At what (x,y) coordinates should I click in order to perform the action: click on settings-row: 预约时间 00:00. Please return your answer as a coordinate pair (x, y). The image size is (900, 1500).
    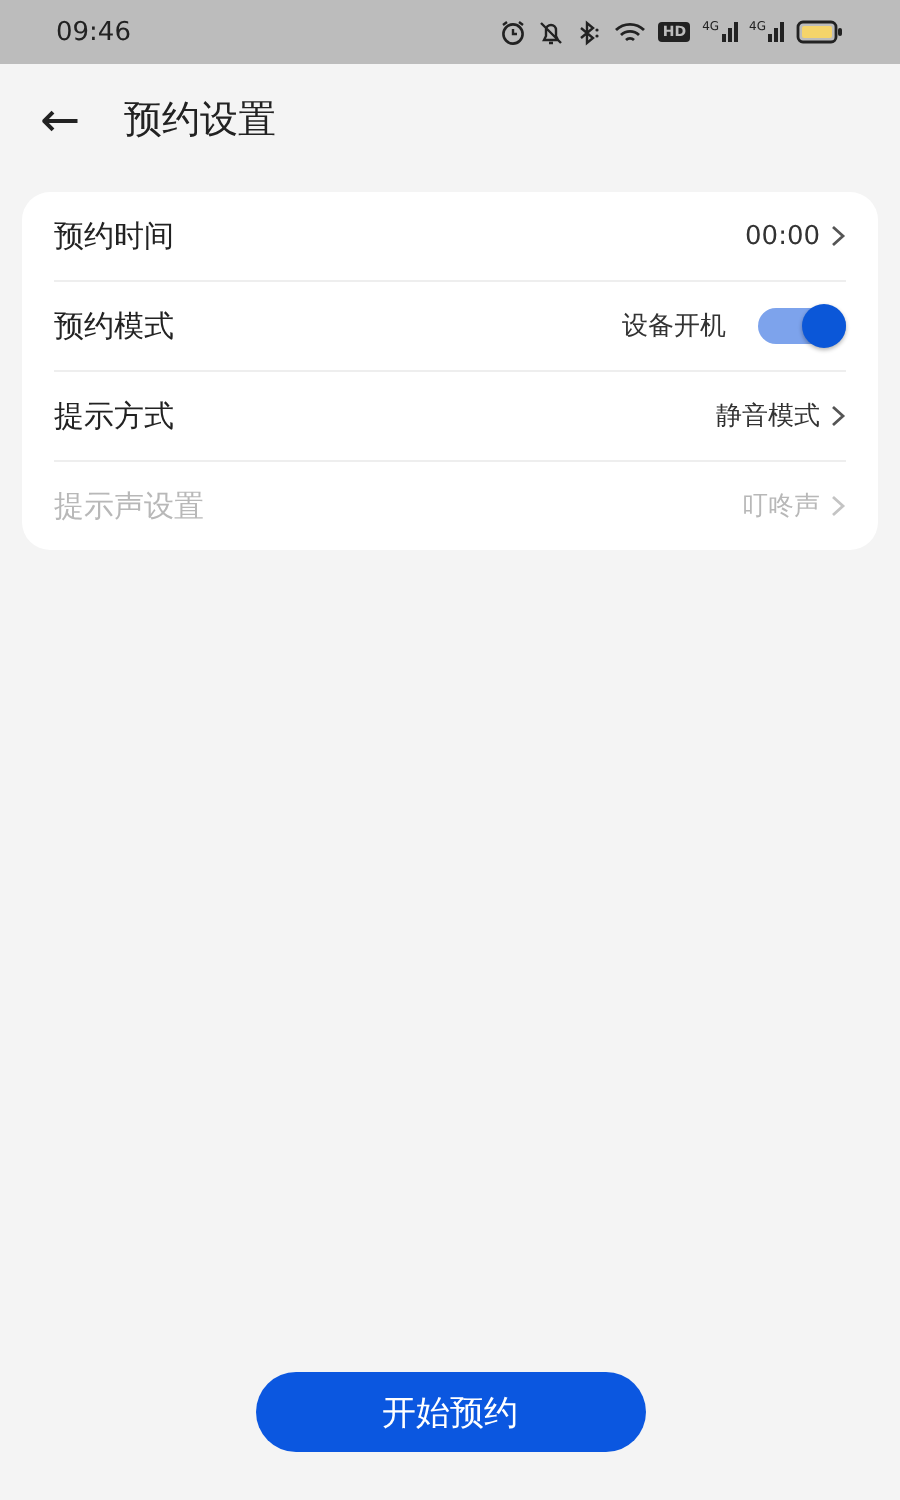
    Looking at the image, I should click on (450, 237).